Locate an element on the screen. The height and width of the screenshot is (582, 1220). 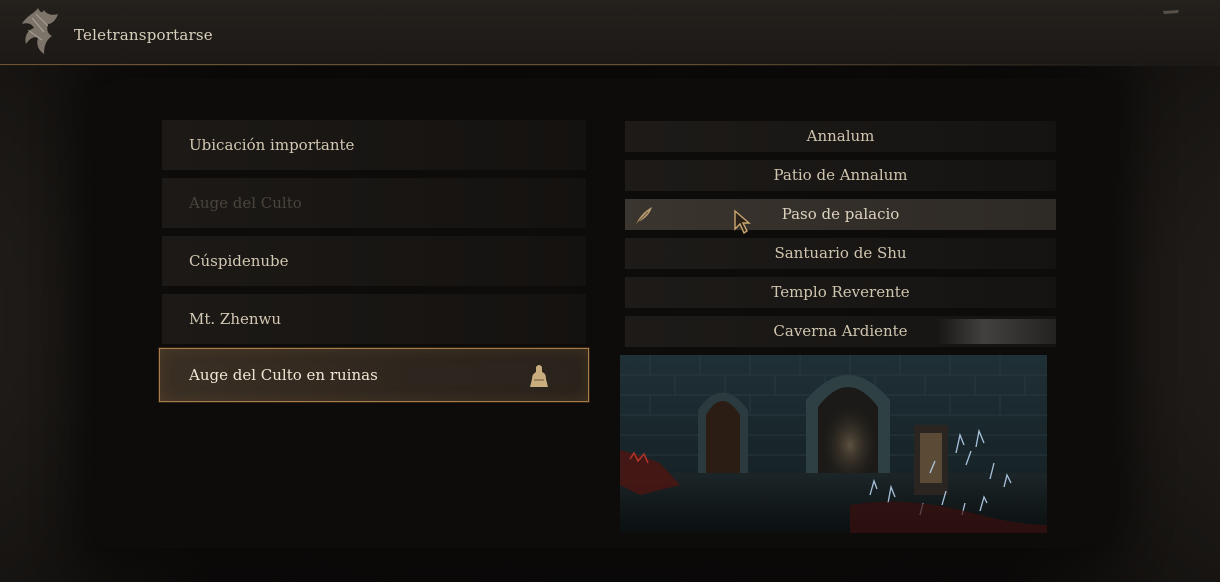
place-item-annalum: Annalum is located at coordinates (840, 136).